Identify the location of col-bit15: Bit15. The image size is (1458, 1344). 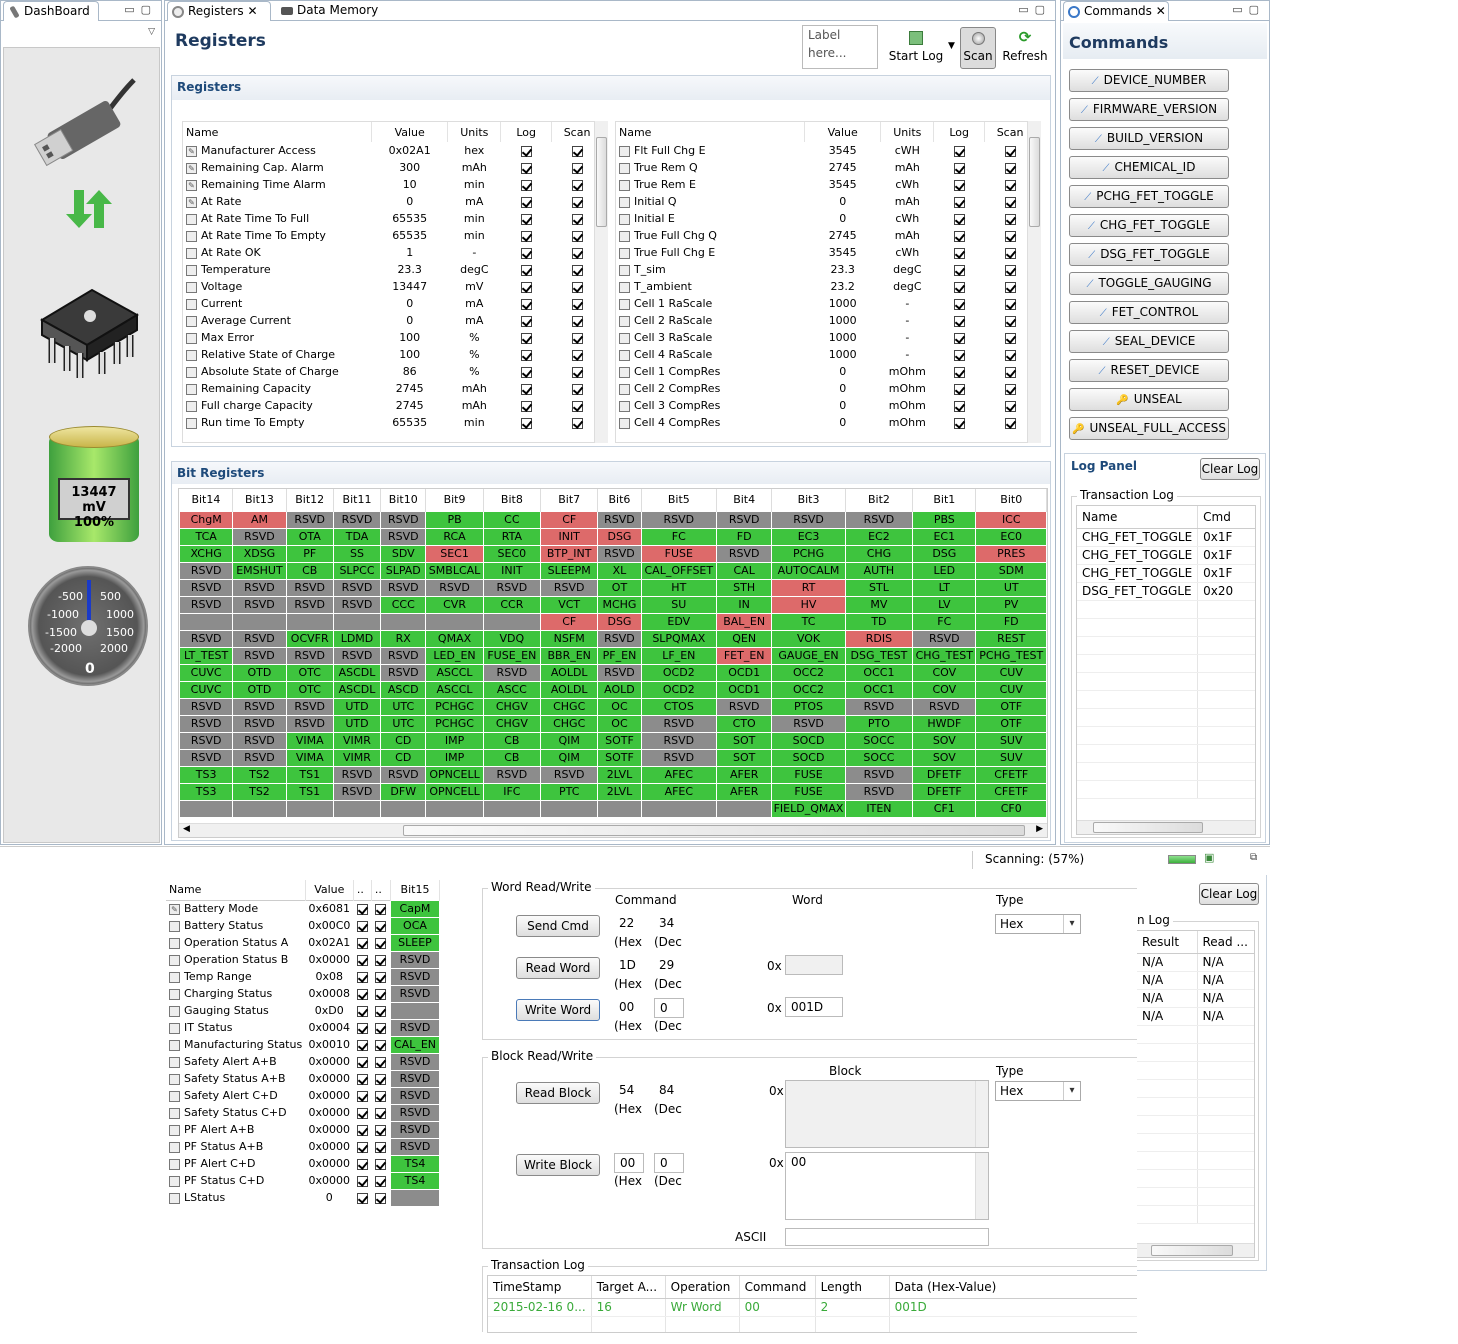
(415, 890).